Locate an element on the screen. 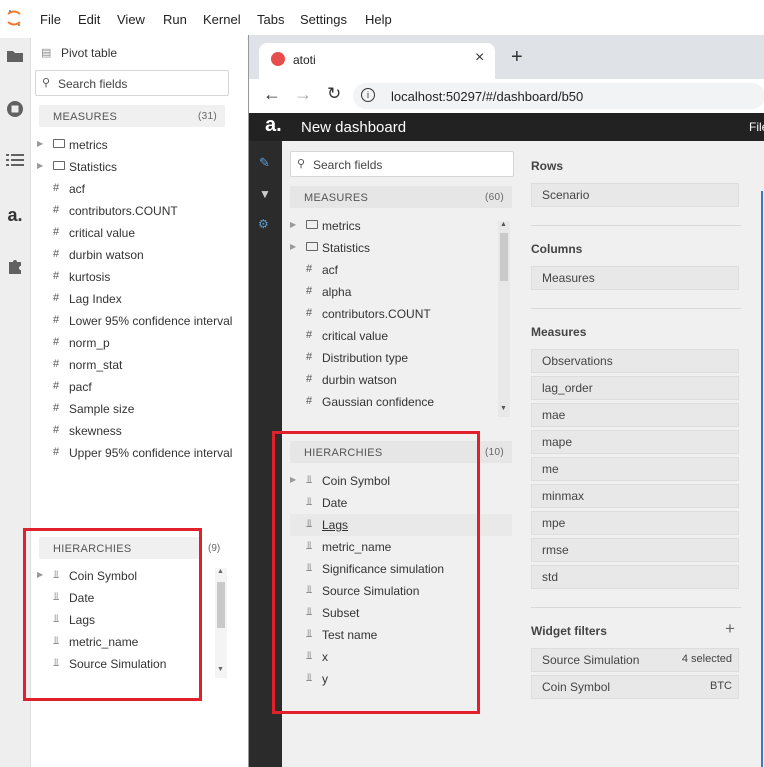  url-text: localhost:50297/#/dashboard/b50 is located at coordinates (487, 96).